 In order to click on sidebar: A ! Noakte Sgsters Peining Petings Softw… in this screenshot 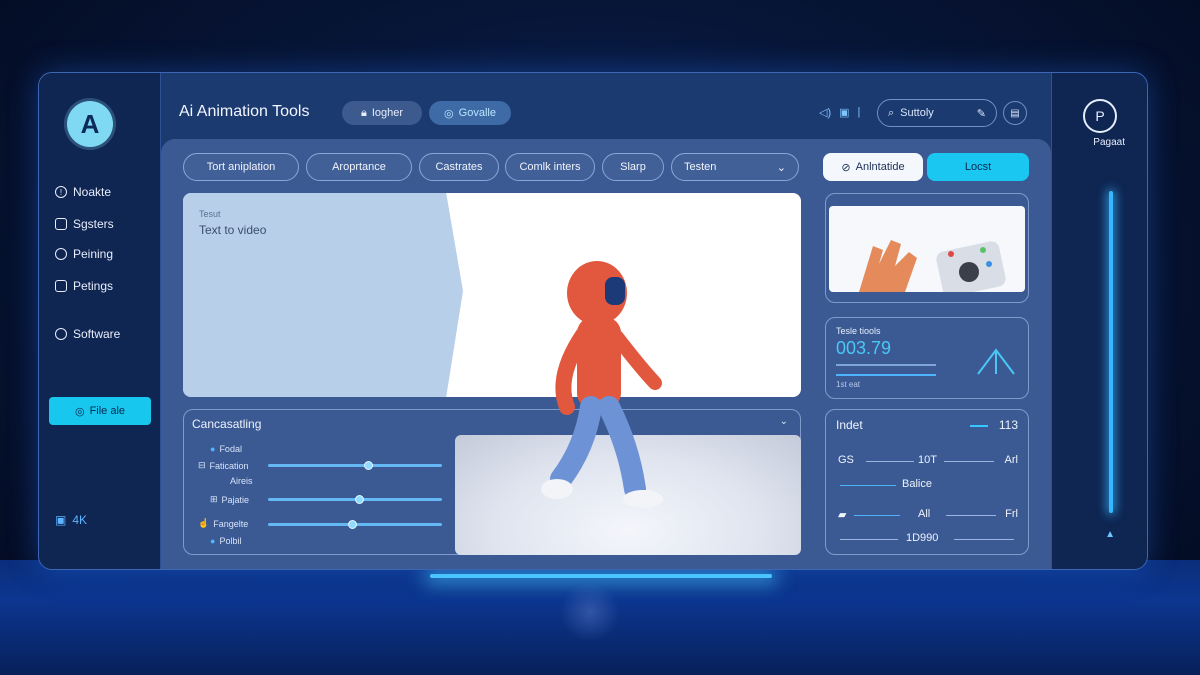, I will do `click(100, 321)`.